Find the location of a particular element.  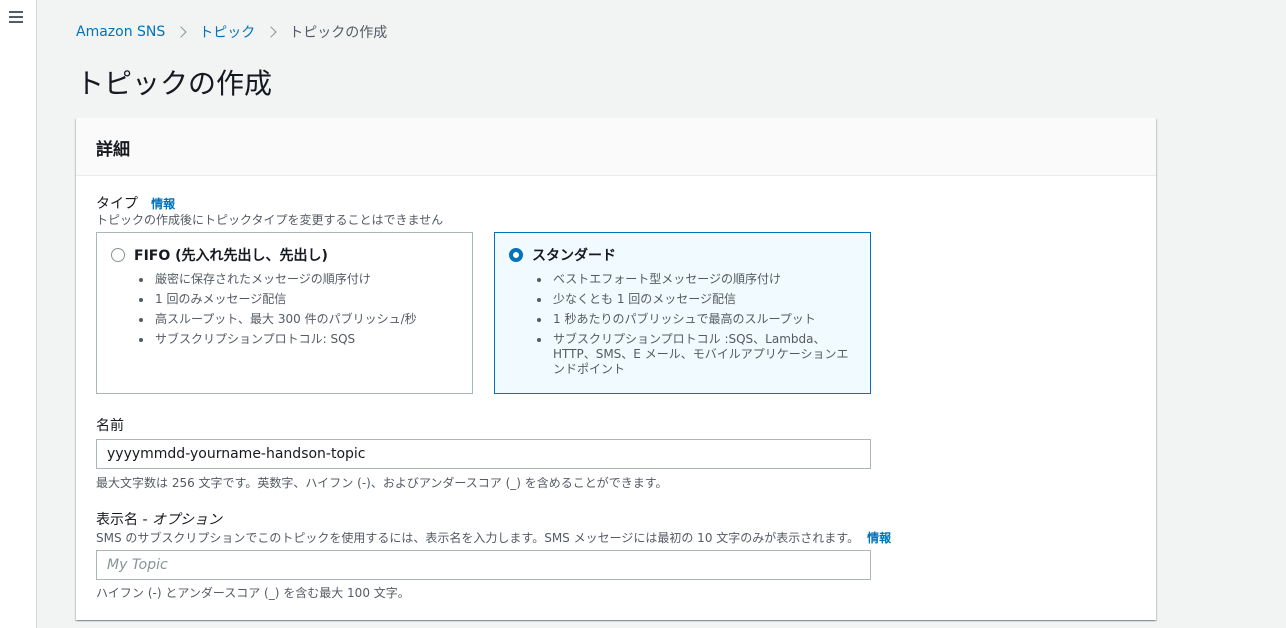

tile-title-standard: スタンダード is located at coordinates (574, 256).